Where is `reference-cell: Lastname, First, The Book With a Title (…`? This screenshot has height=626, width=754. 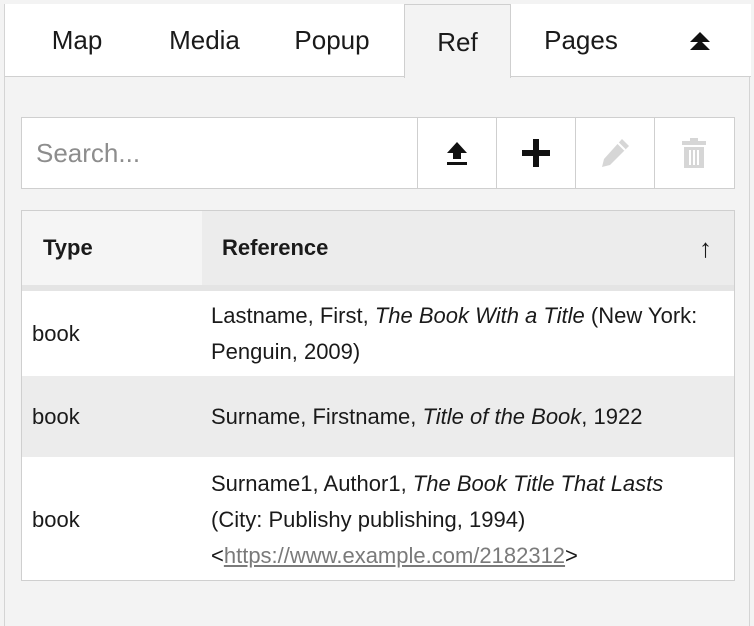
reference-cell: Lastname, First, The Book With a Title (… is located at coordinates (454, 333).